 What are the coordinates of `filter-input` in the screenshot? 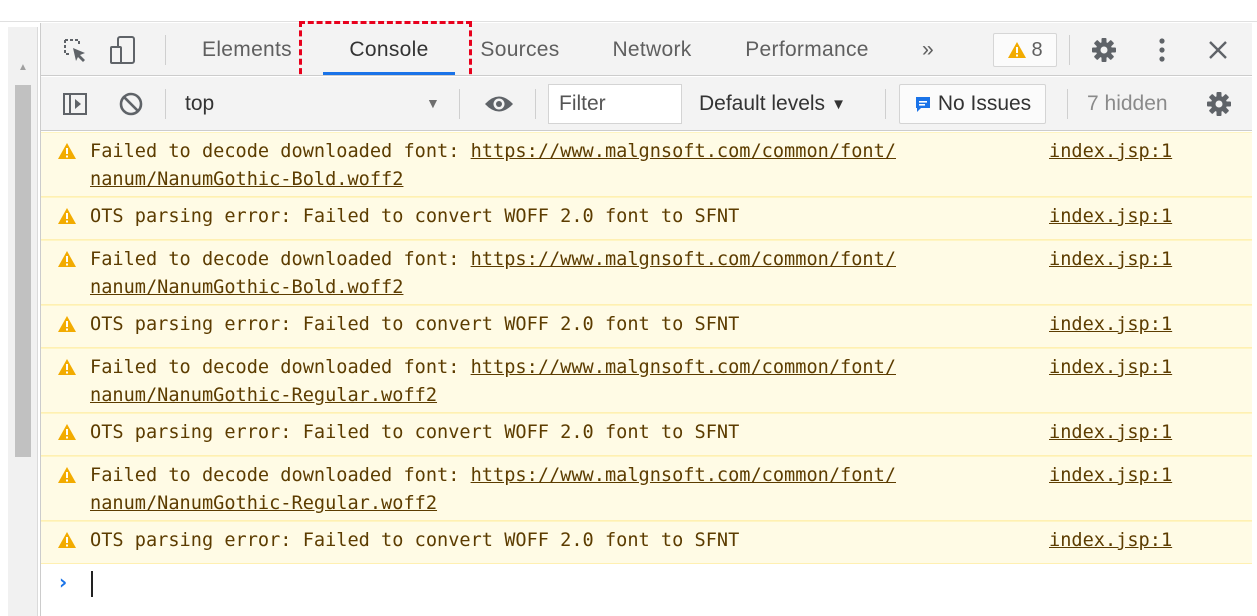 It's located at (615, 104).